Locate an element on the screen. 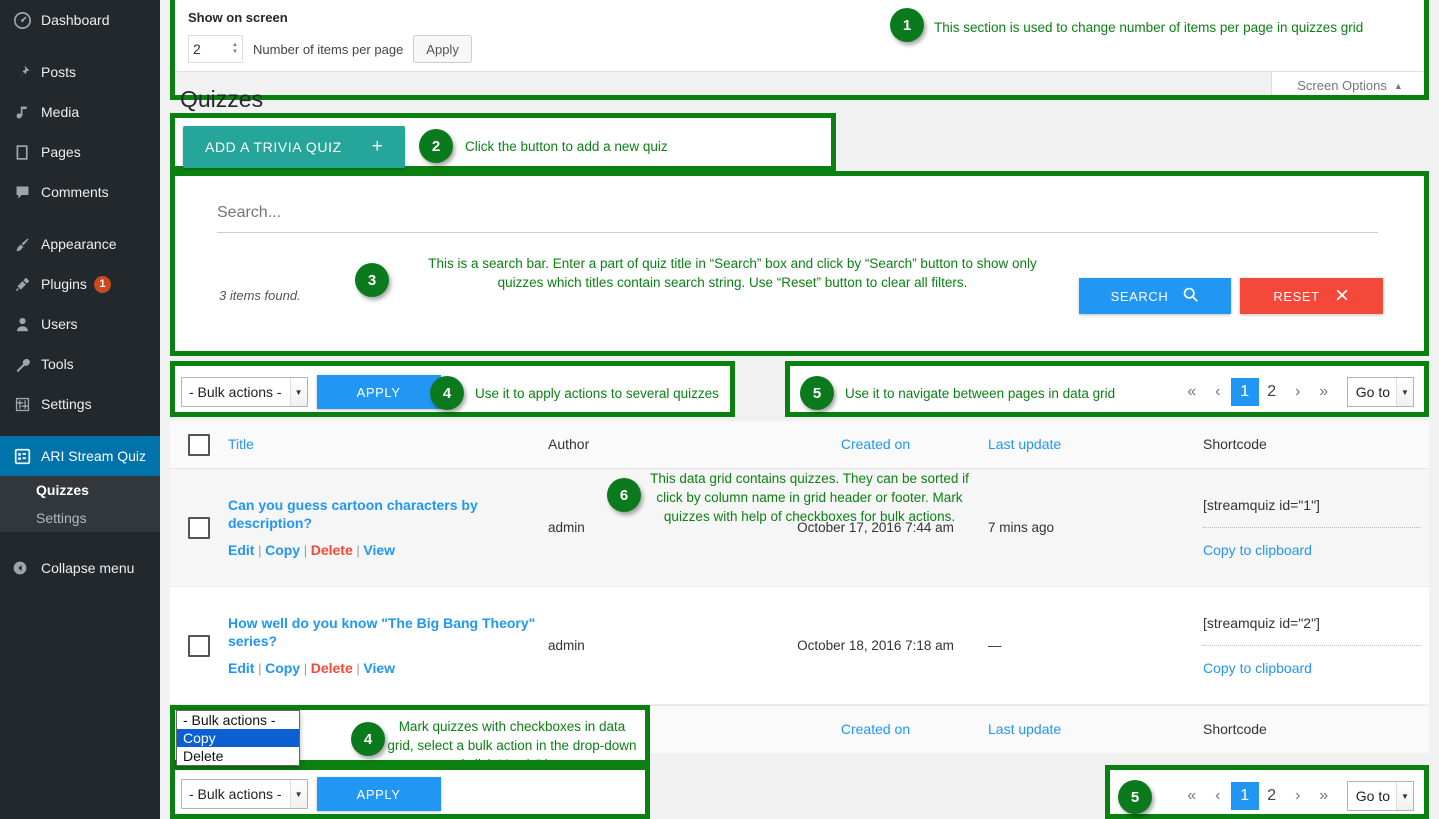  annotation-box-5-bottom: 5 « ‹ 1 2 › » Go to ▼ is located at coordinates (1267, 792).